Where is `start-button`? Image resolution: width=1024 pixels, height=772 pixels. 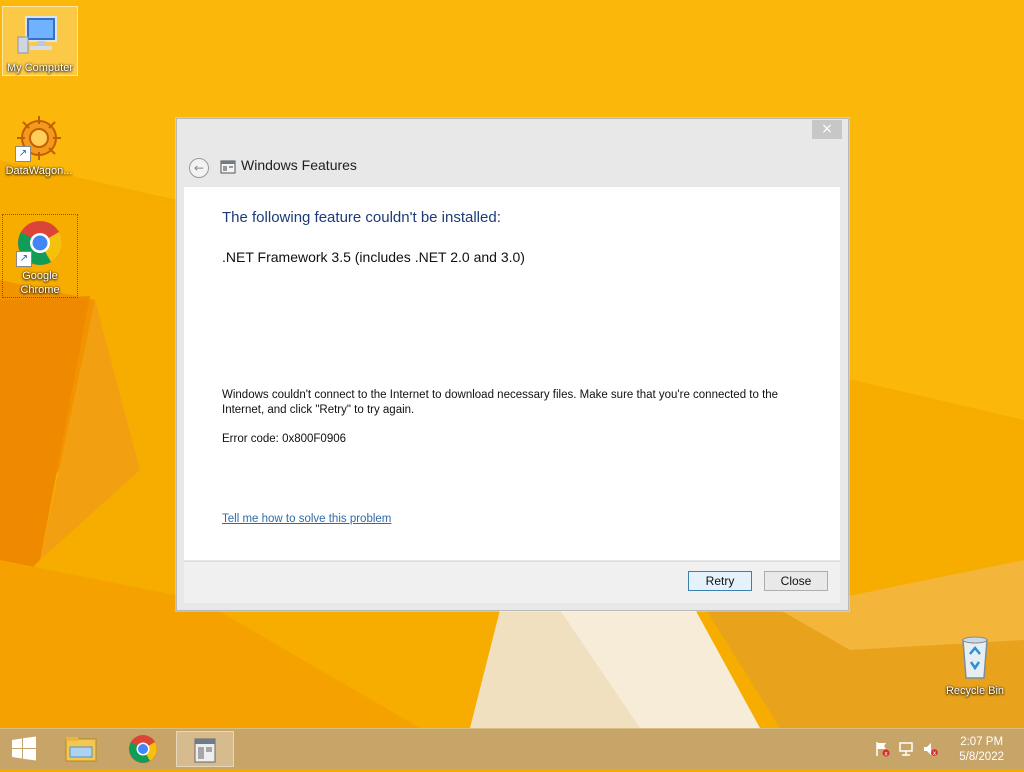
start-button is located at coordinates (28, 749).